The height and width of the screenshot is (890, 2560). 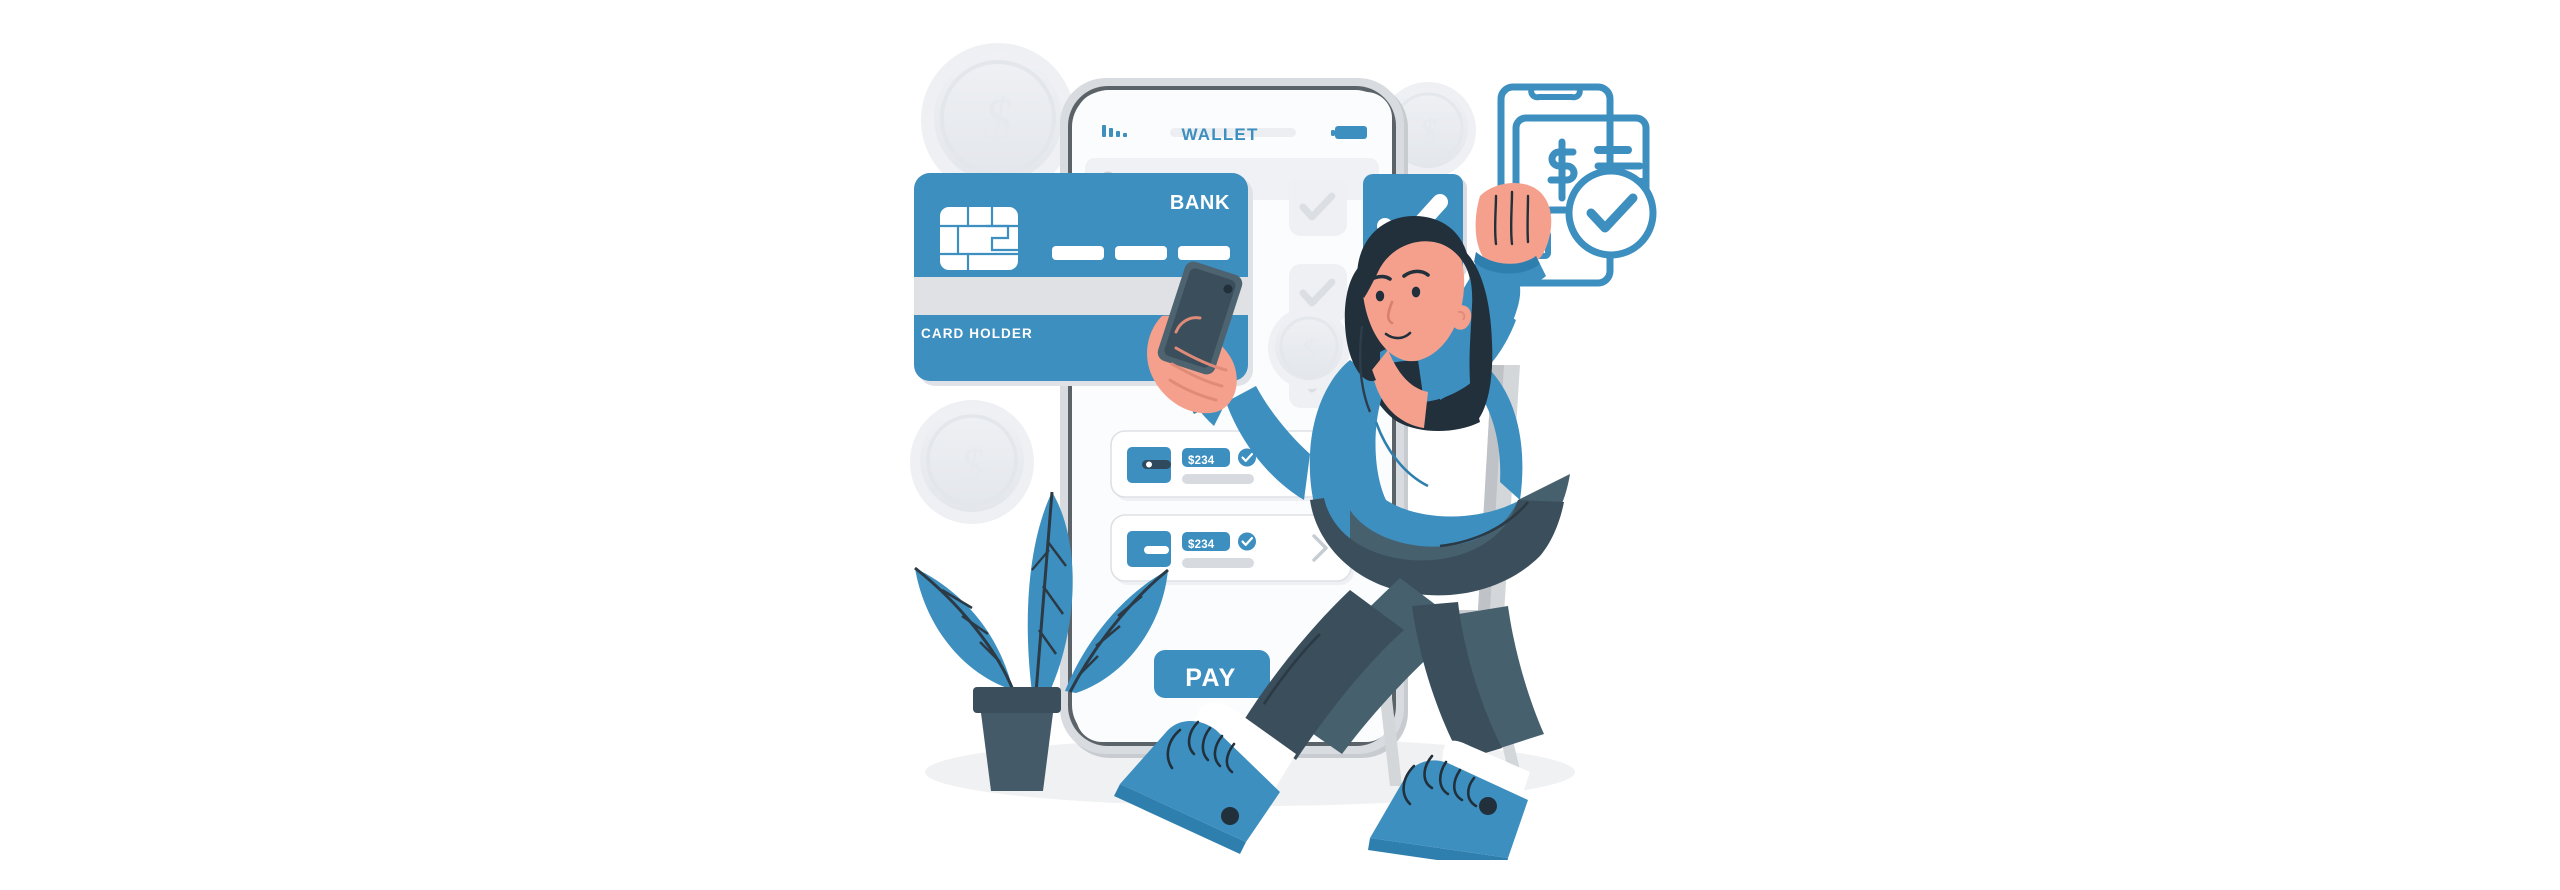 What do you see at coordinates (1199, 203) in the screenshot?
I see `bank-brand-label: BANK` at bounding box center [1199, 203].